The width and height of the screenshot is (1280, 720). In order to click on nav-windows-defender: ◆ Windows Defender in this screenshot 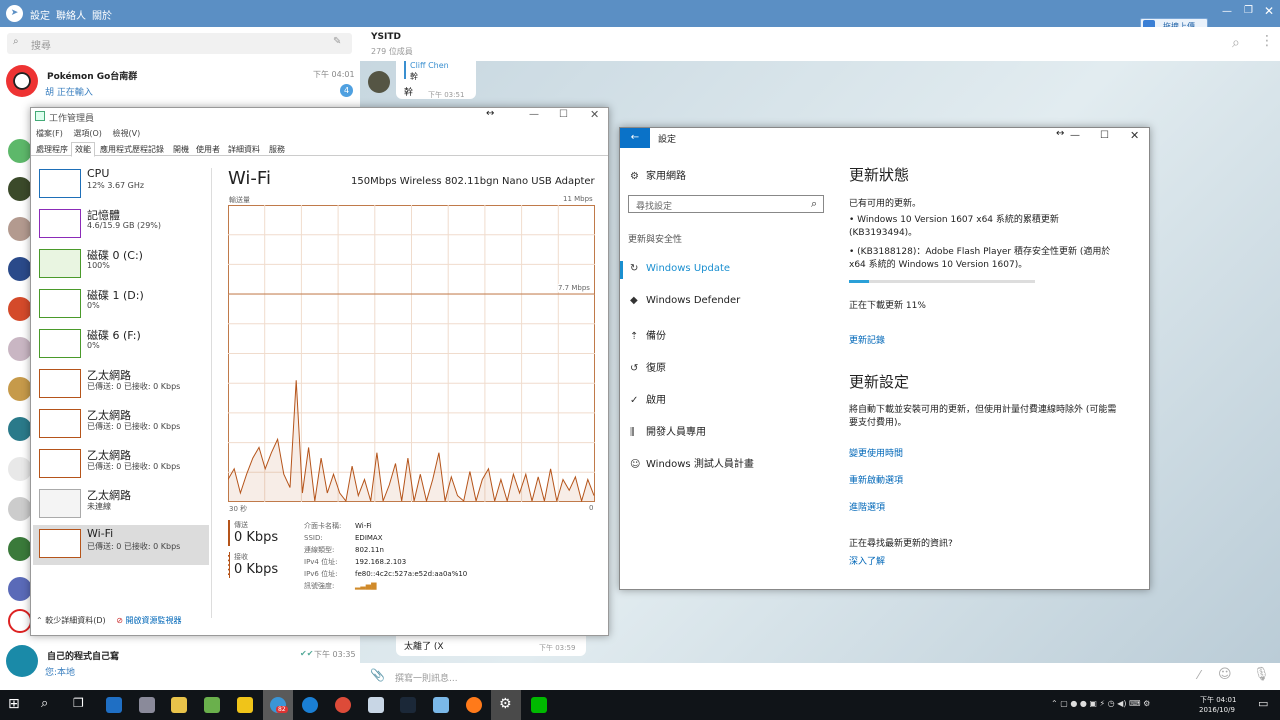, I will do `click(685, 300)`.